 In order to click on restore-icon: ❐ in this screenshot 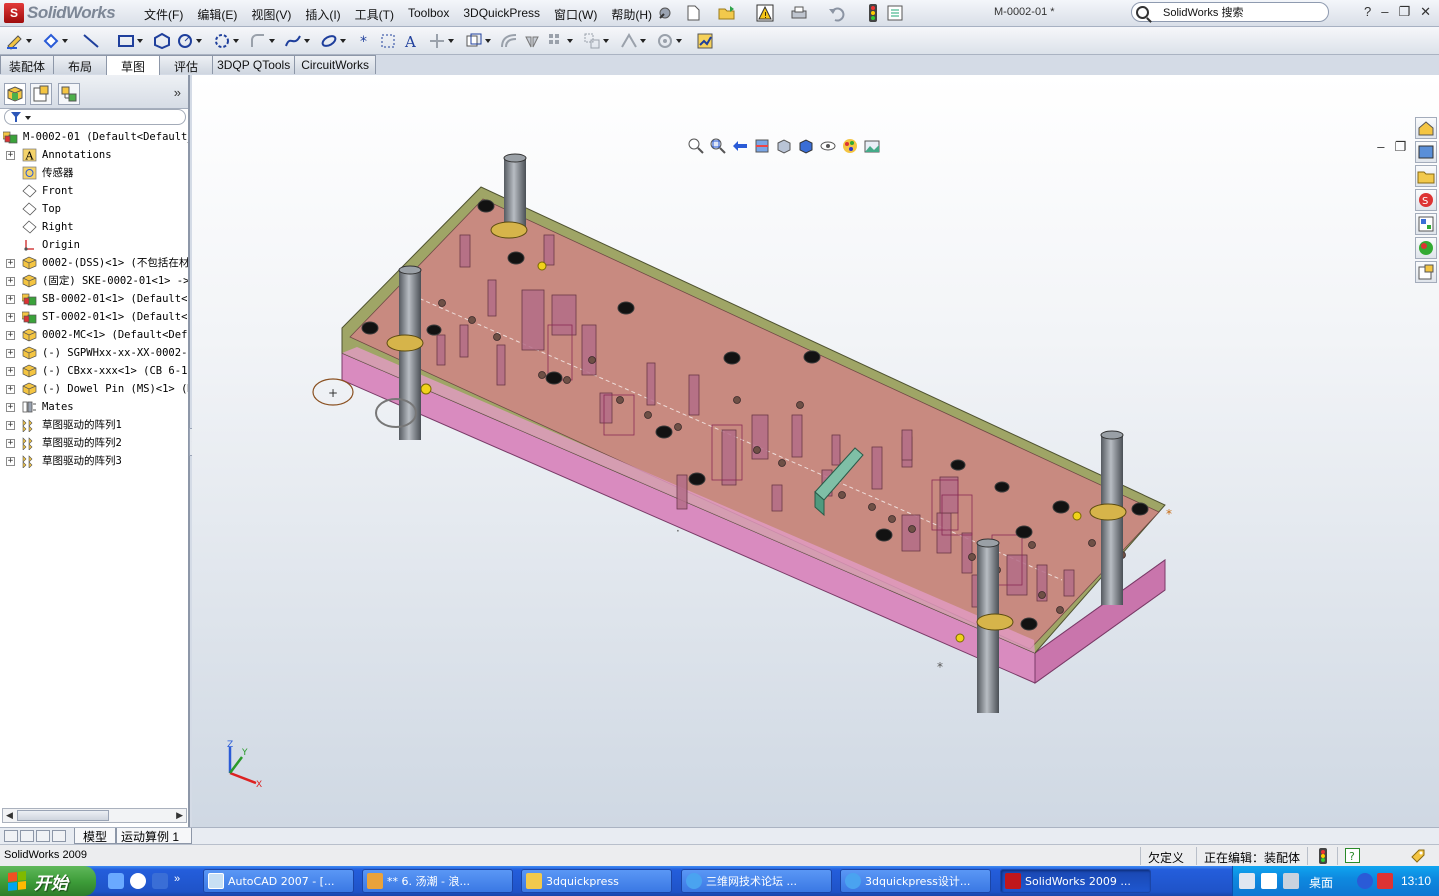, I will do `click(1404, 12)`.